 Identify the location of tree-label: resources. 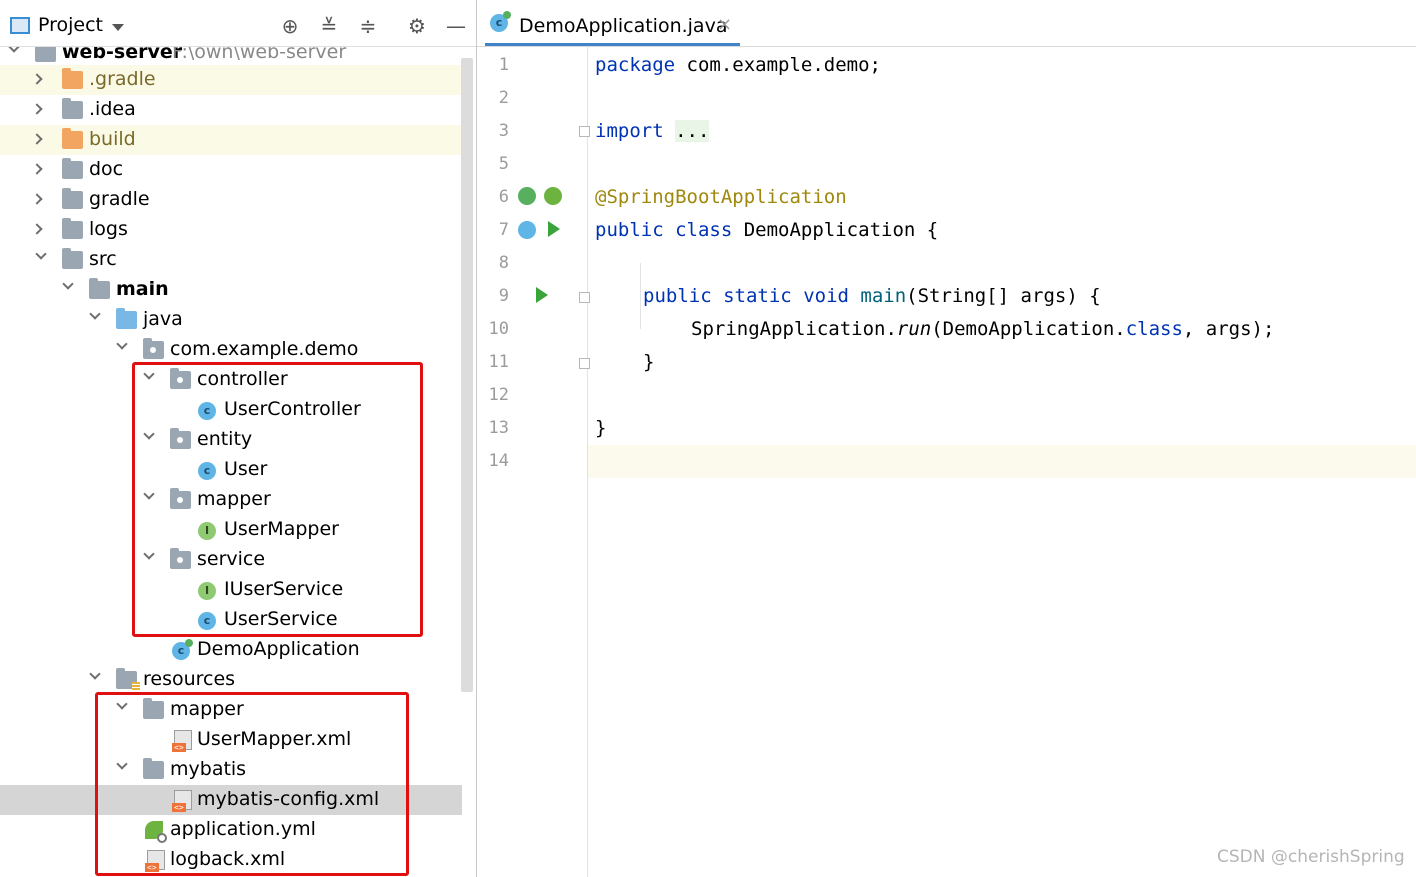
(189, 679).